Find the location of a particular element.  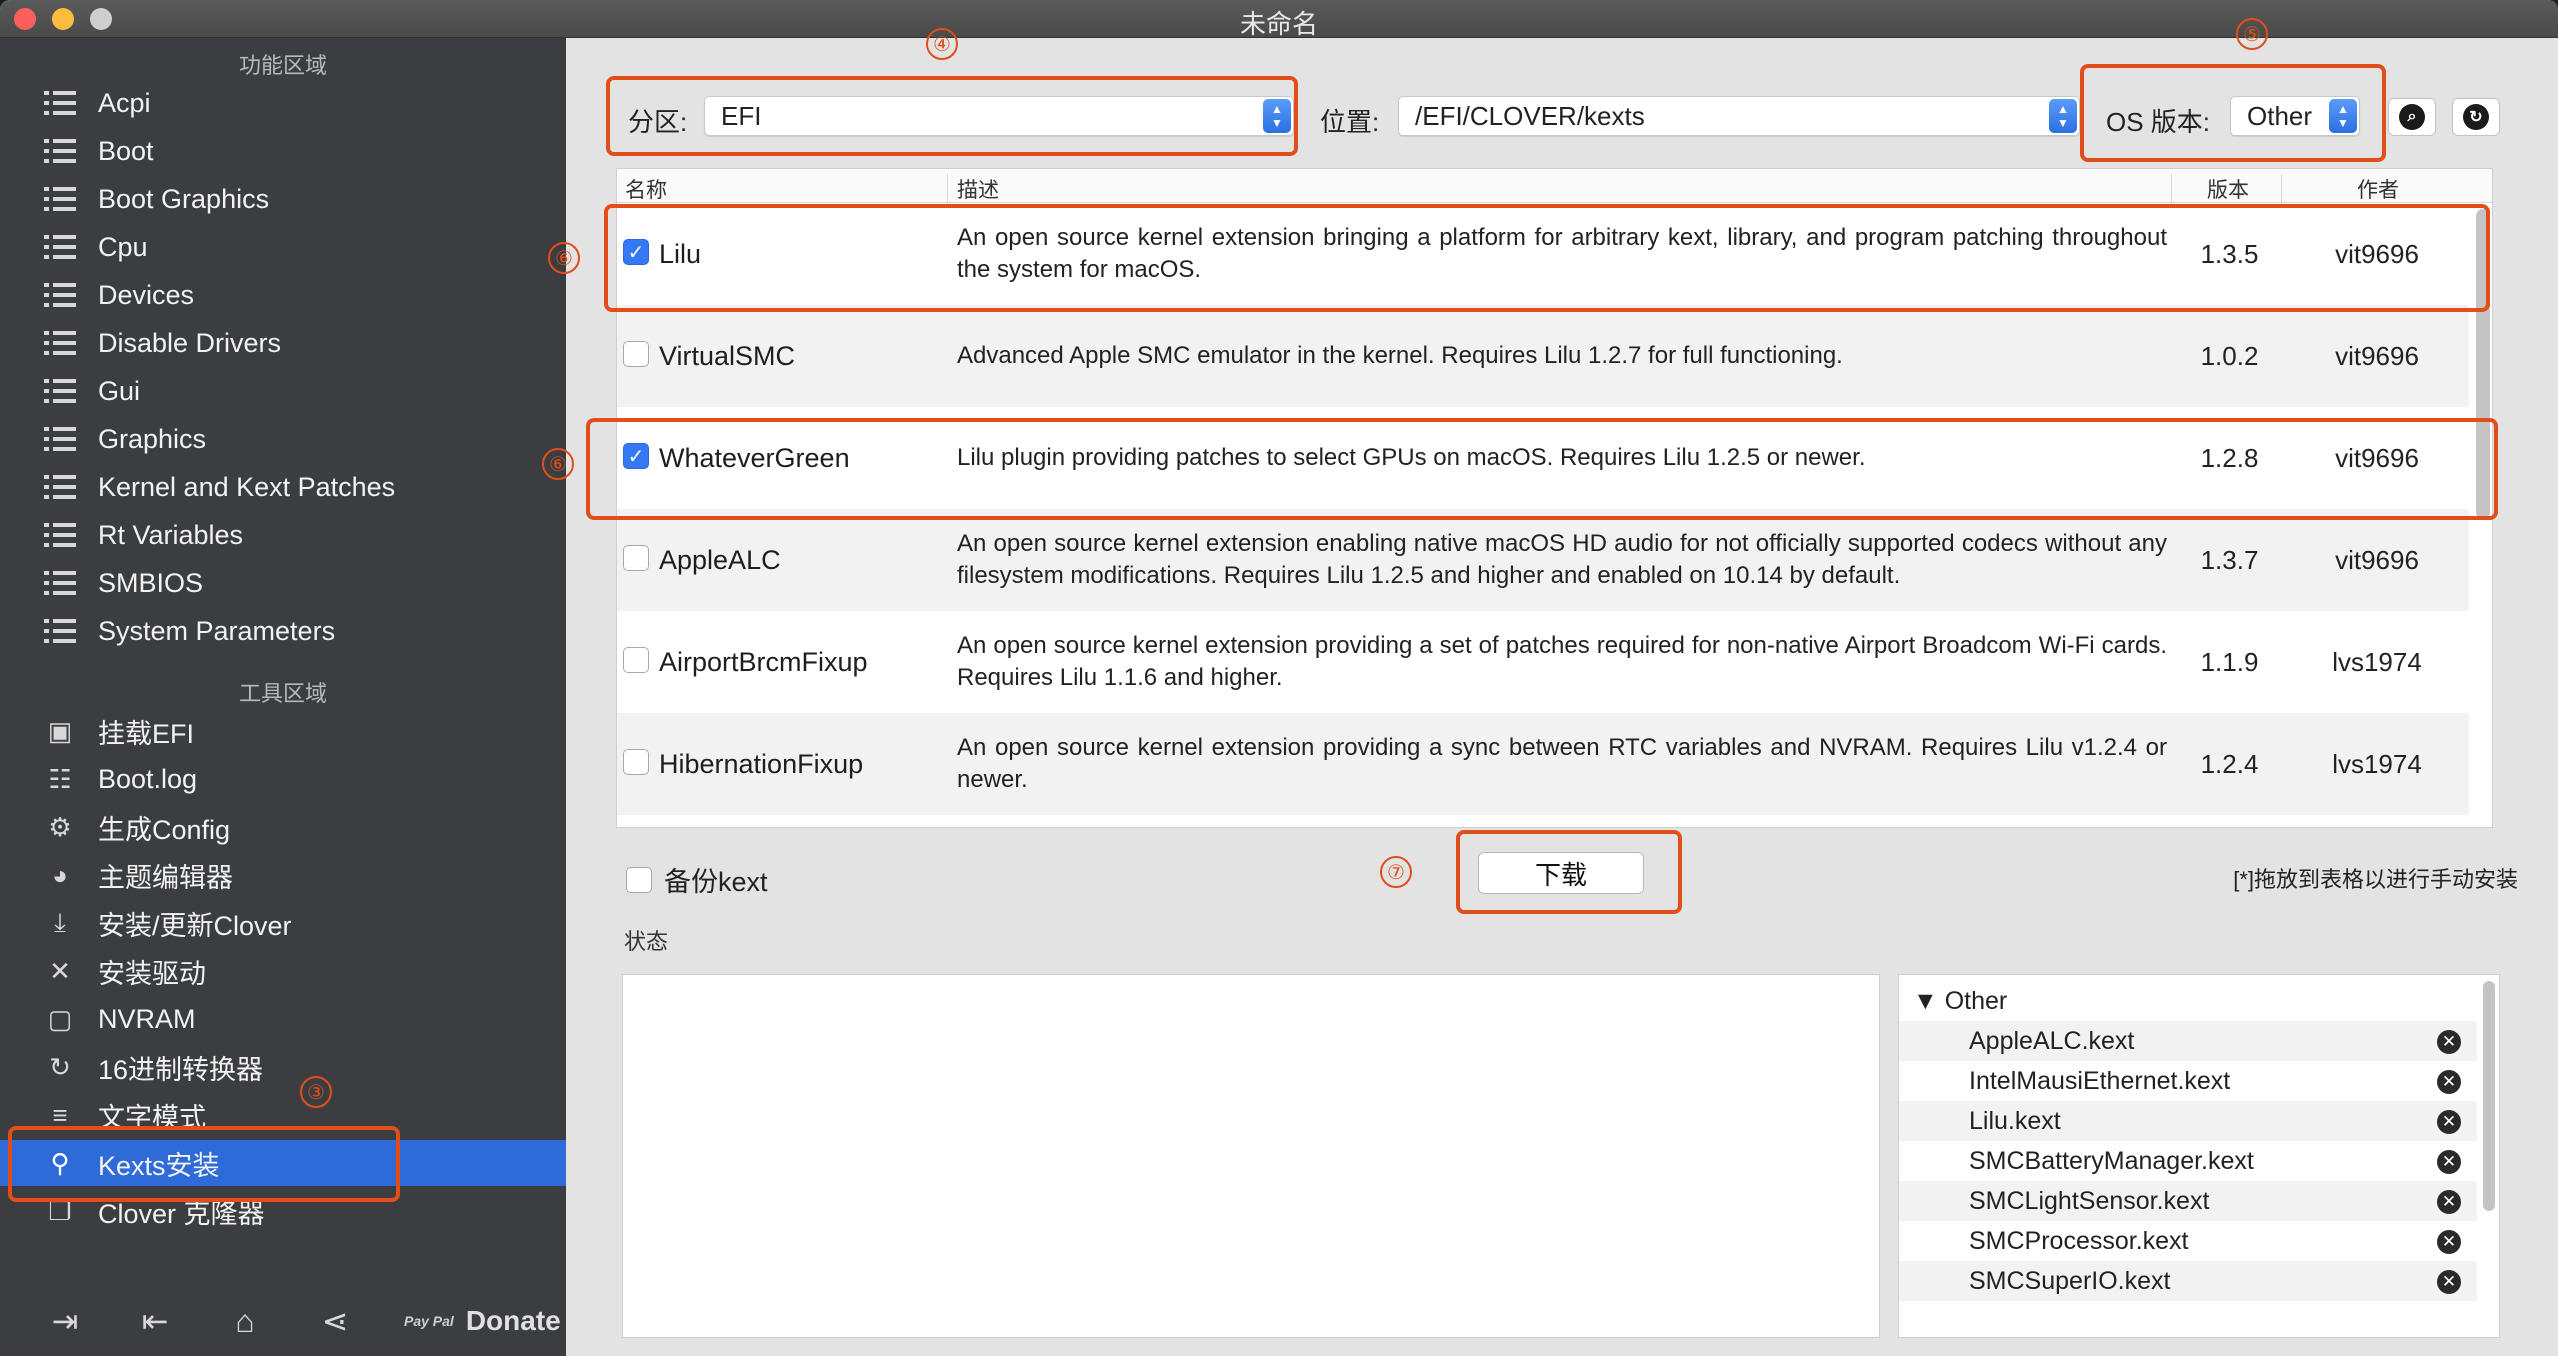

sidebar-item-system-parameters: System Parameters is located at coordinates (283, 631).